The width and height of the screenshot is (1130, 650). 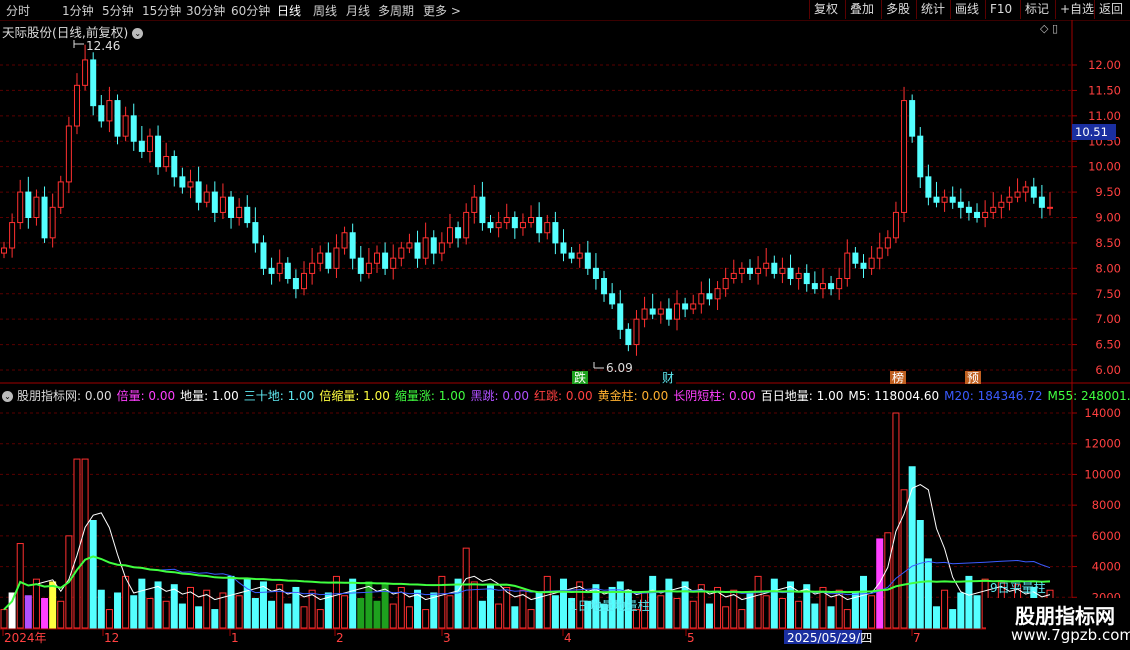 What do you see at coordinates (1102, 444) in the screenshot?
I see `y-tick-label: 12000` at bounding box center [1102, 444].